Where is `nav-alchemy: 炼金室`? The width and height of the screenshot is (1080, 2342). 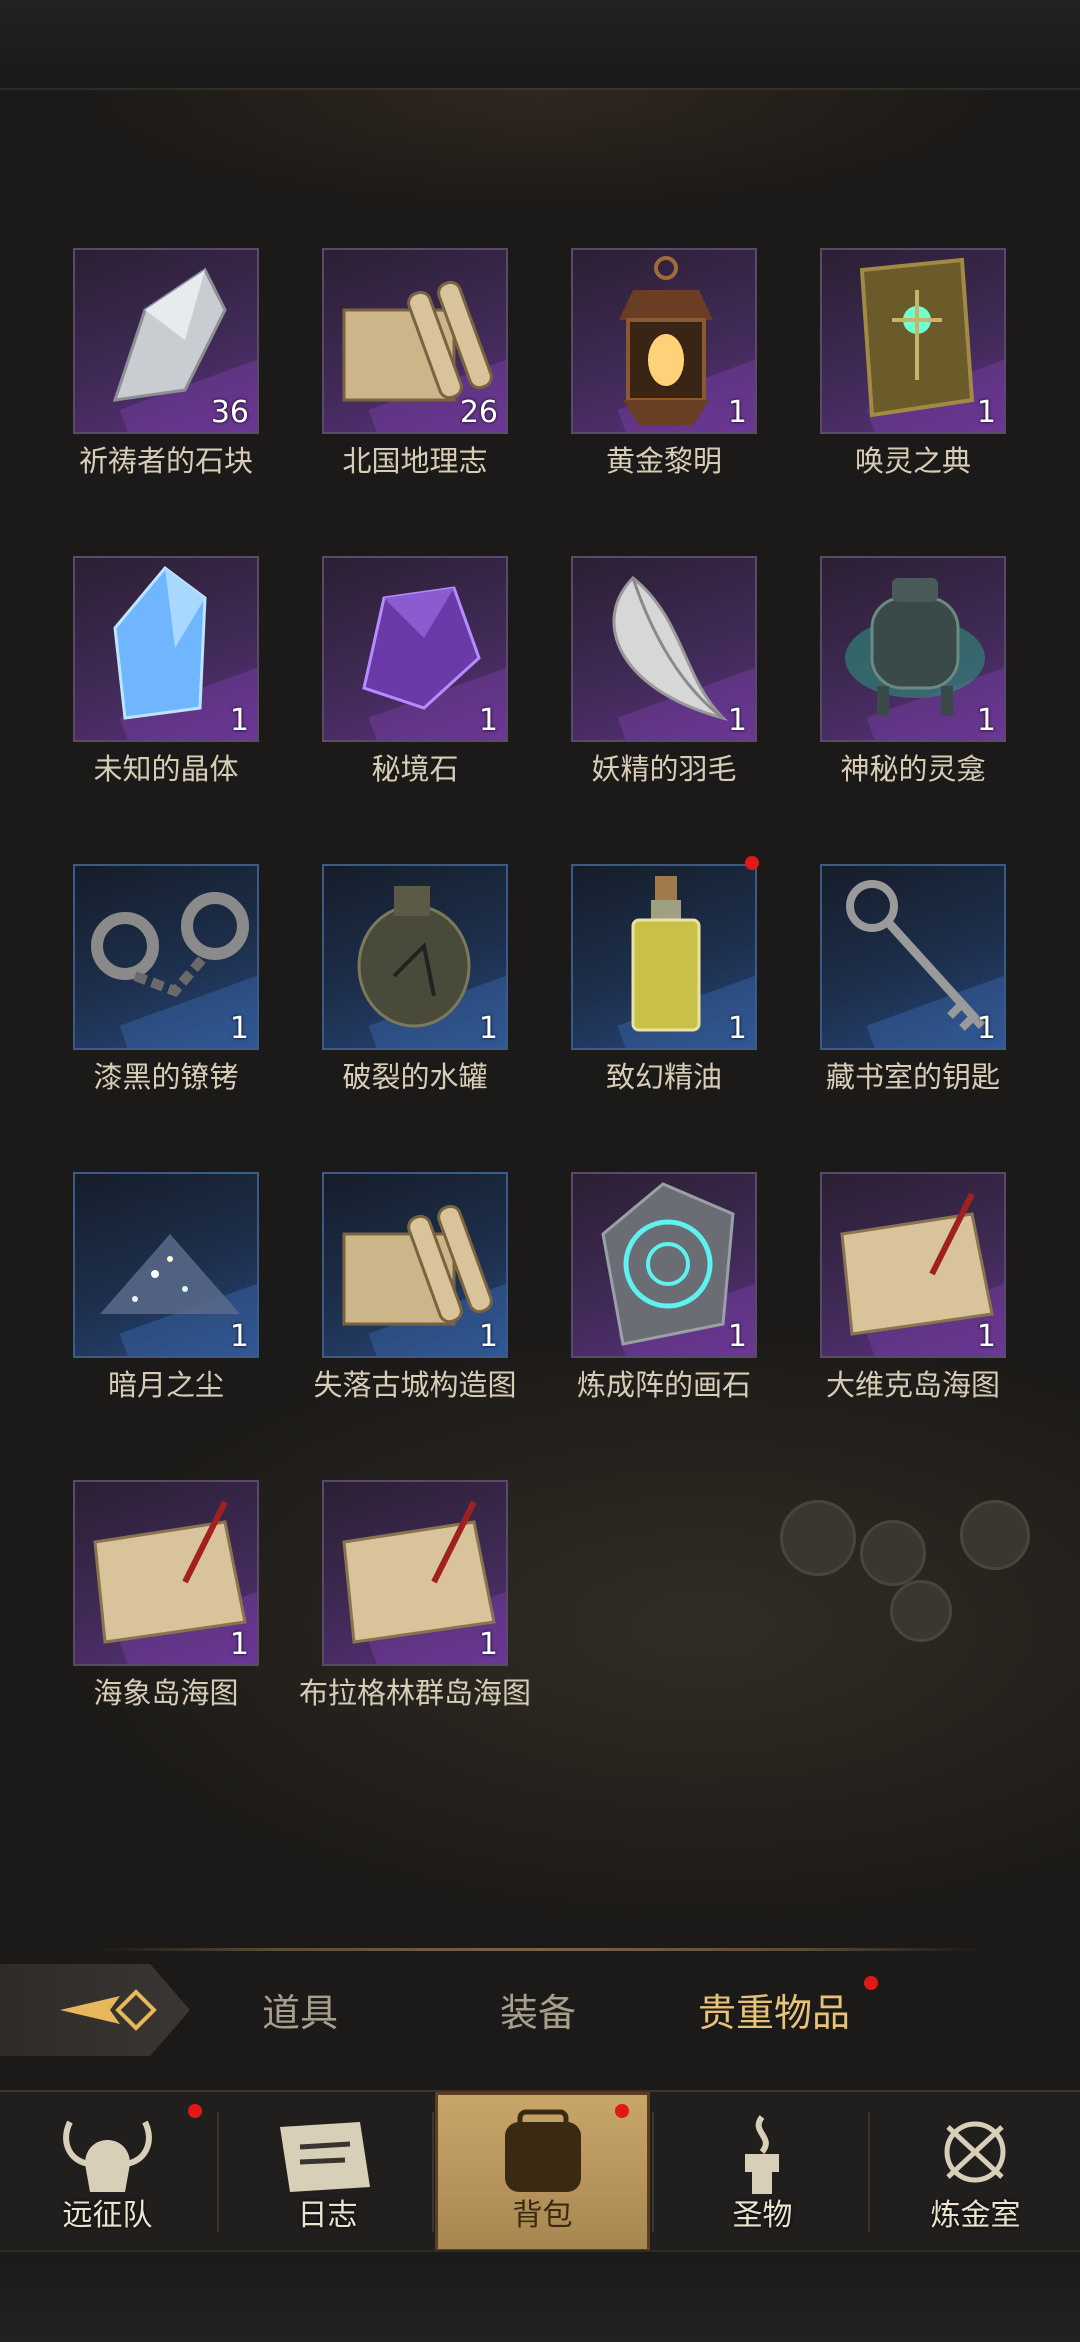 nav-alchemy: 炼金室 is located at coordinates (974, 2172).